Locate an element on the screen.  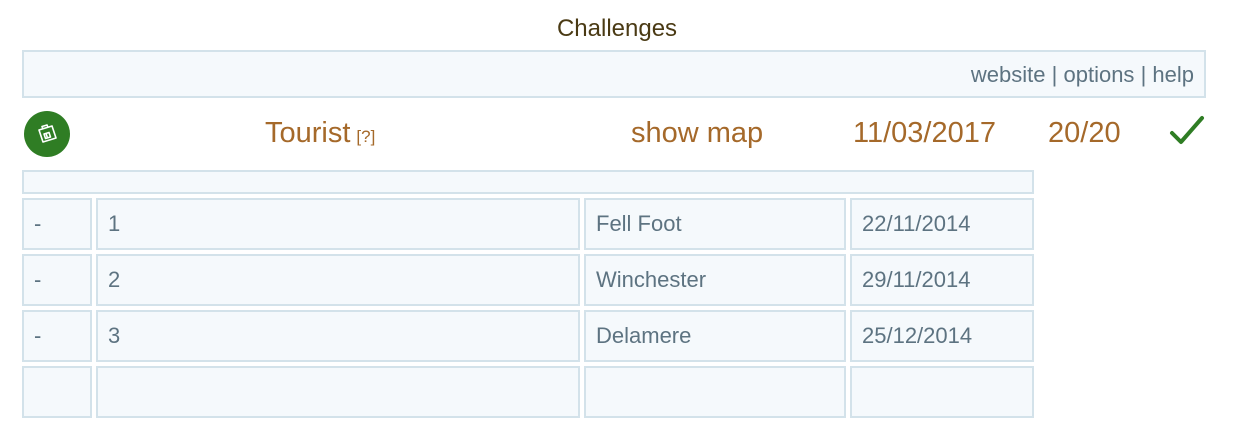
challenge-row: Tourist [?] show map 11/03/2017 20/20 is located at coordinates (617, 135).